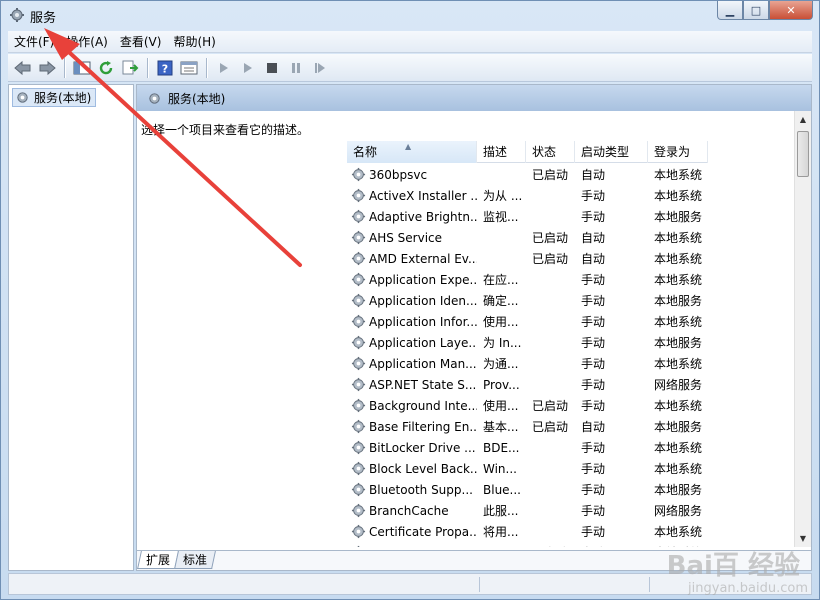  What do you see at coordinates (165, 68) in the screenshot?
I see `help-button: ?` at bounding box center [165, 68].